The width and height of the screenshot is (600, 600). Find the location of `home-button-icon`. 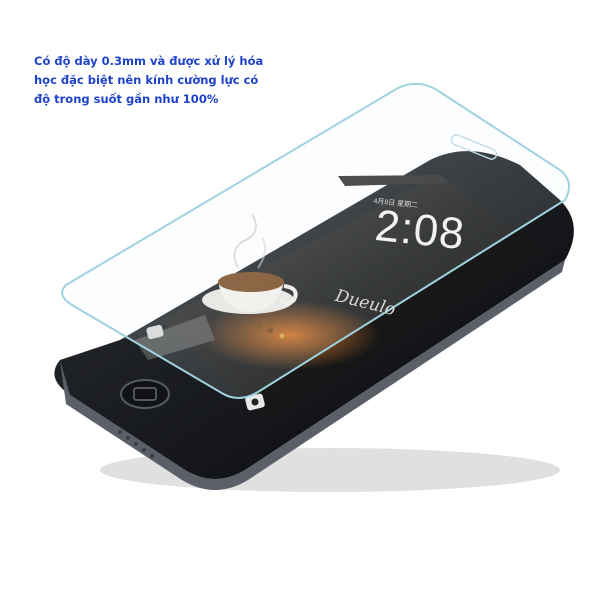

home-button-icon is located at coordinates (145, 394).